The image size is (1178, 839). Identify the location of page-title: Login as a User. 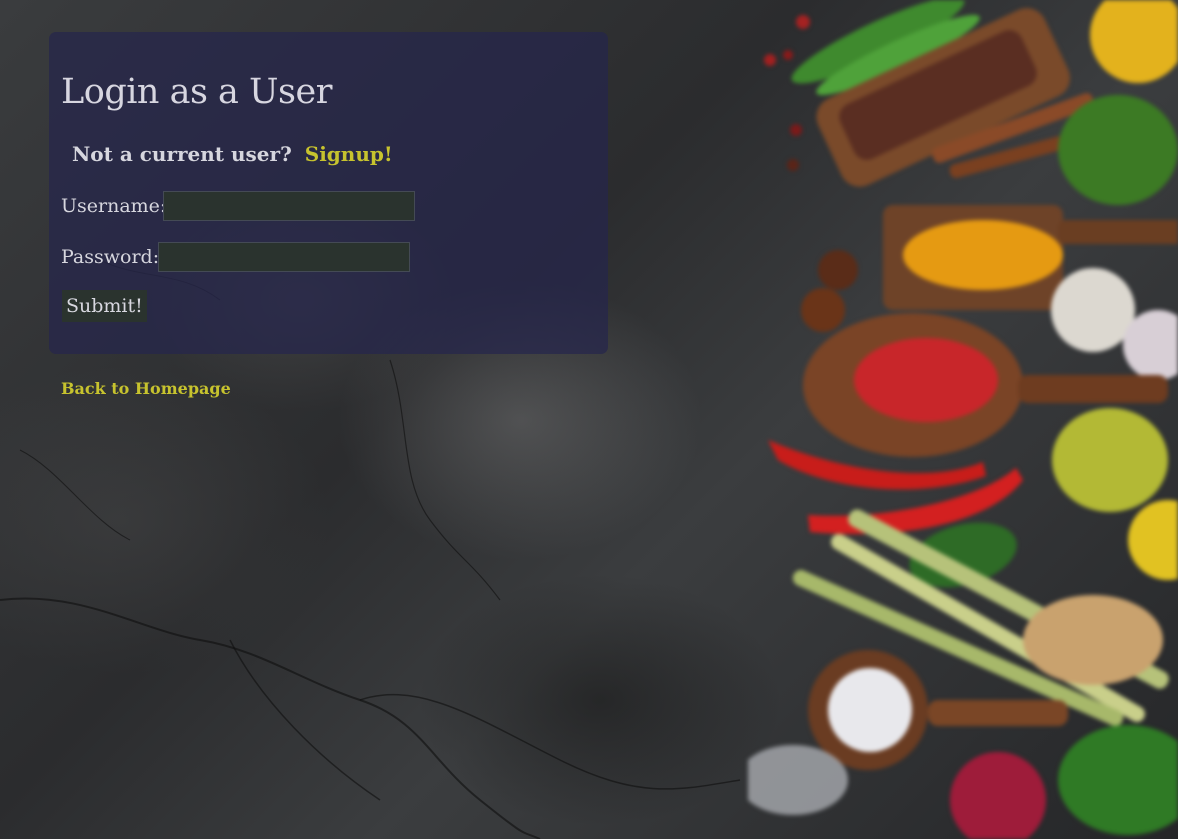
(196, 92).